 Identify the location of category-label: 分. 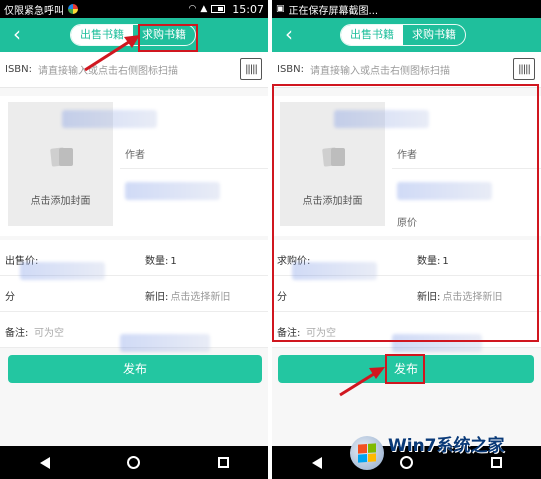
(10, 297).